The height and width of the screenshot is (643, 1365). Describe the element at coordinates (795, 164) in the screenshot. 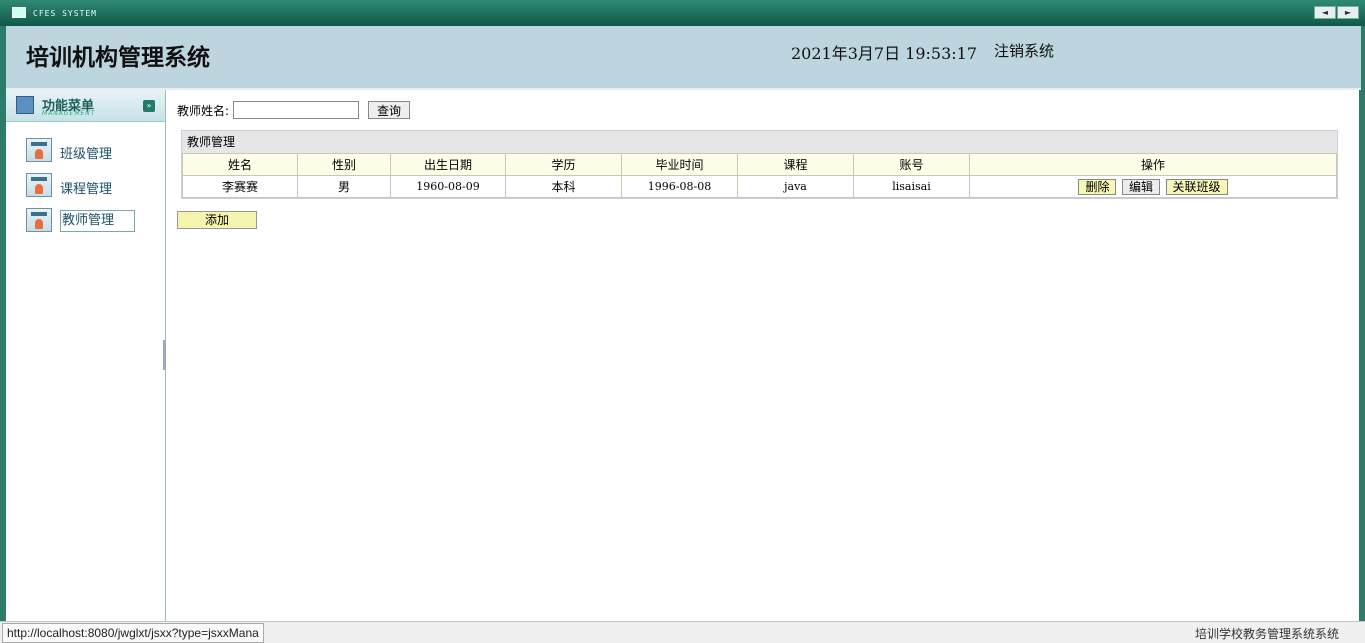

I see `column-header: 课程` at that location.